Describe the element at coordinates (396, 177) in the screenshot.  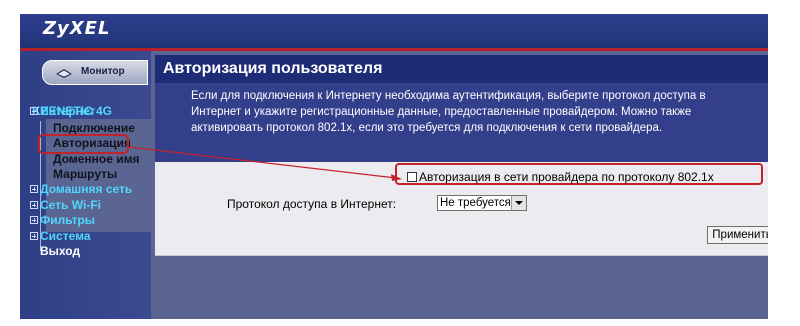
I see `arrow-head-icon` at that location.